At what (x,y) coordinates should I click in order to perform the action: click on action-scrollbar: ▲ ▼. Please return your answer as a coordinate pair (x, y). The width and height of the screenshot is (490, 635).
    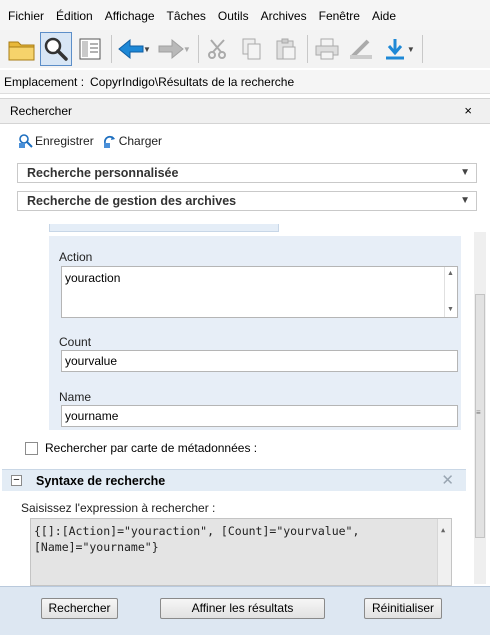
    Looking at the image, I should click on (450, 292).